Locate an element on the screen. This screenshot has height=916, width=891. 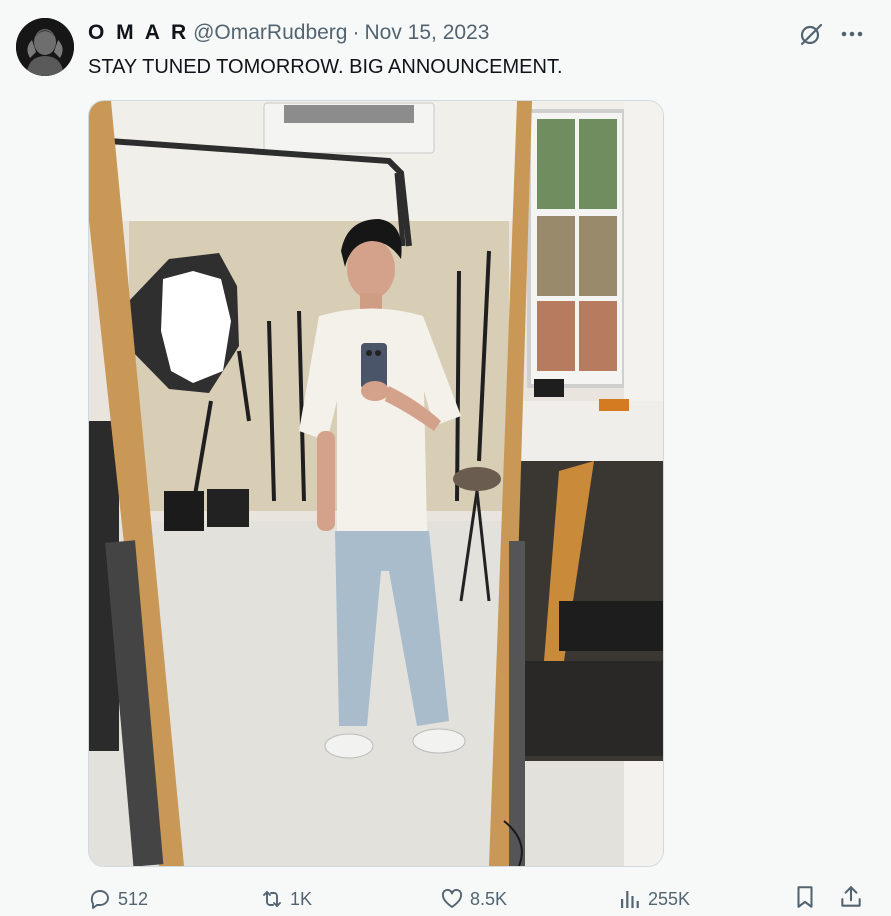
tweet-date: Nov 15, 2023 is located at coordinates (426, 33).